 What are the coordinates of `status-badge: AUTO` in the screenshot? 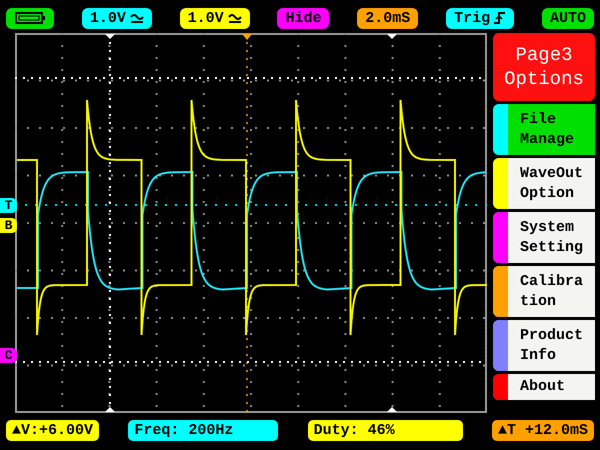 It's located at (568, 18).